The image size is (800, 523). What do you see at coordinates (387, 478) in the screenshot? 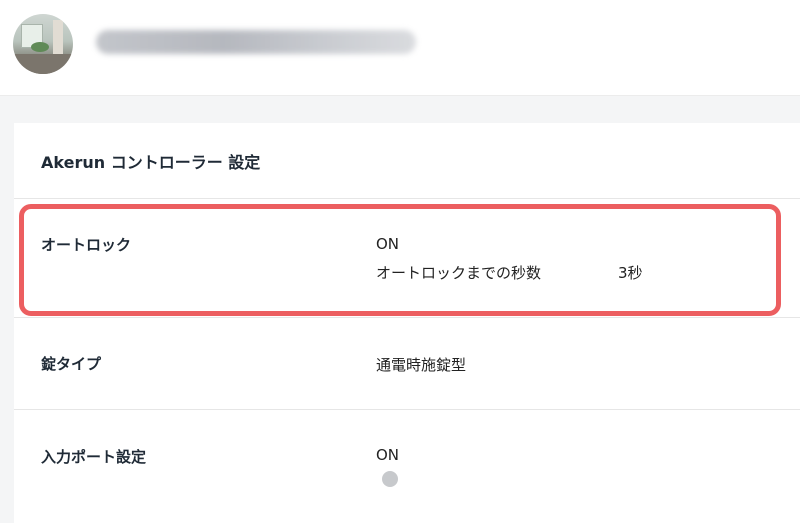
I see `input-port-detail` at bounding box center [387, 478].